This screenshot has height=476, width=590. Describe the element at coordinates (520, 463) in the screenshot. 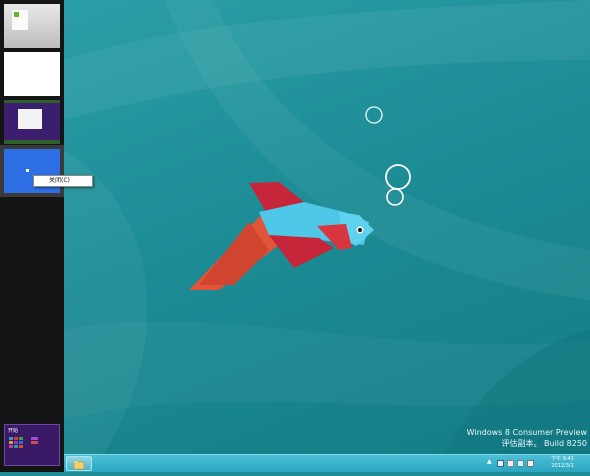

I see `volume-icon` at that location.